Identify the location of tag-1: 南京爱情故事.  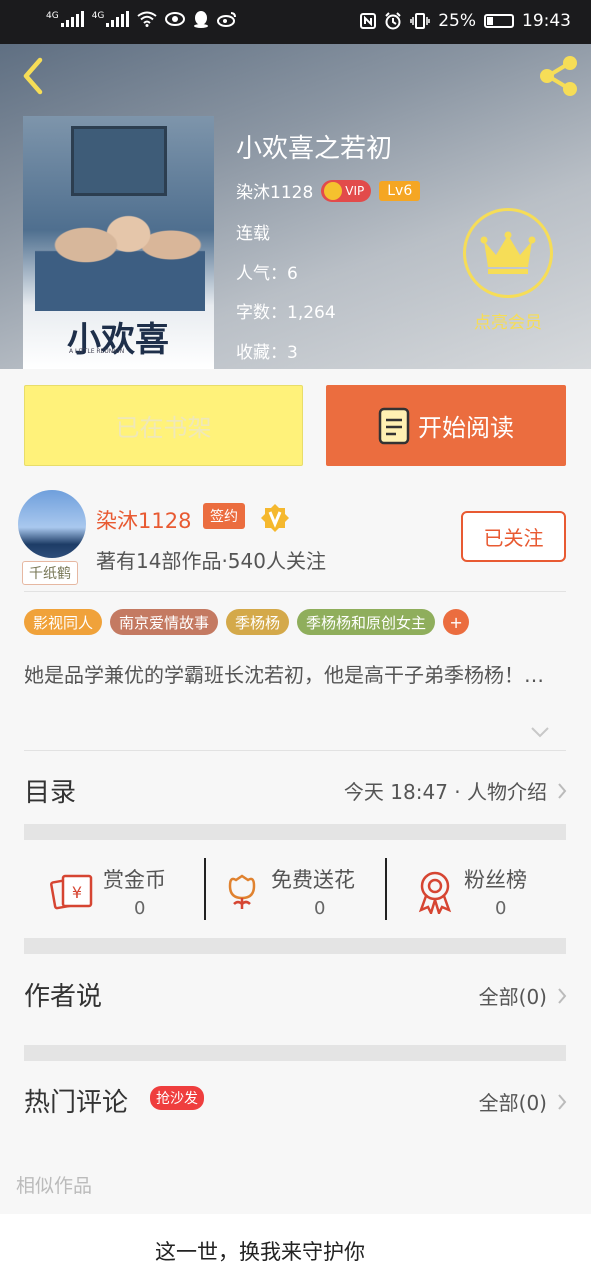
(164, 622).